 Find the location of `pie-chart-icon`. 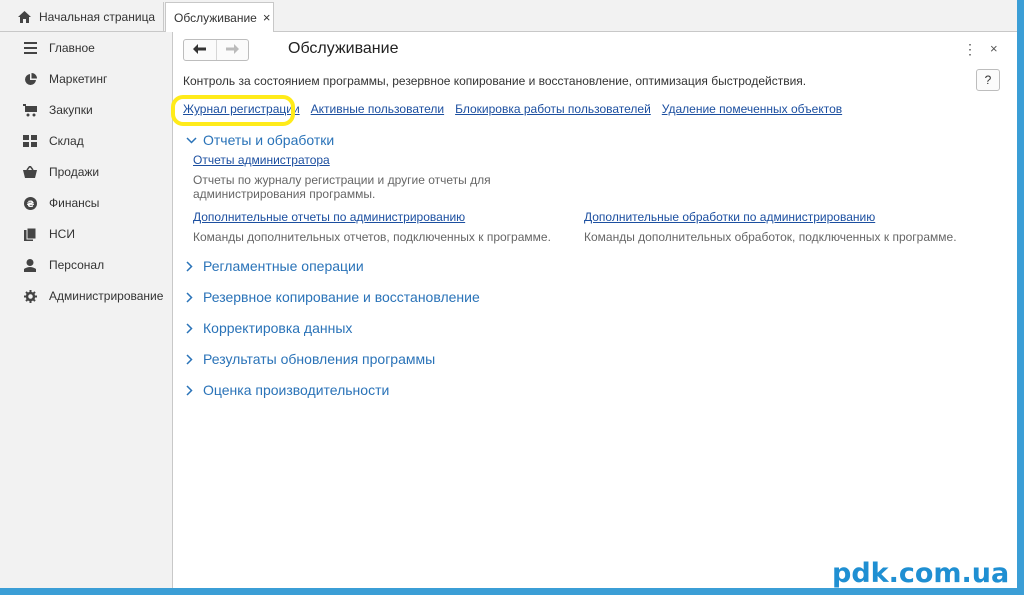

pie-chart-icon is located at coordinates (30, 79).